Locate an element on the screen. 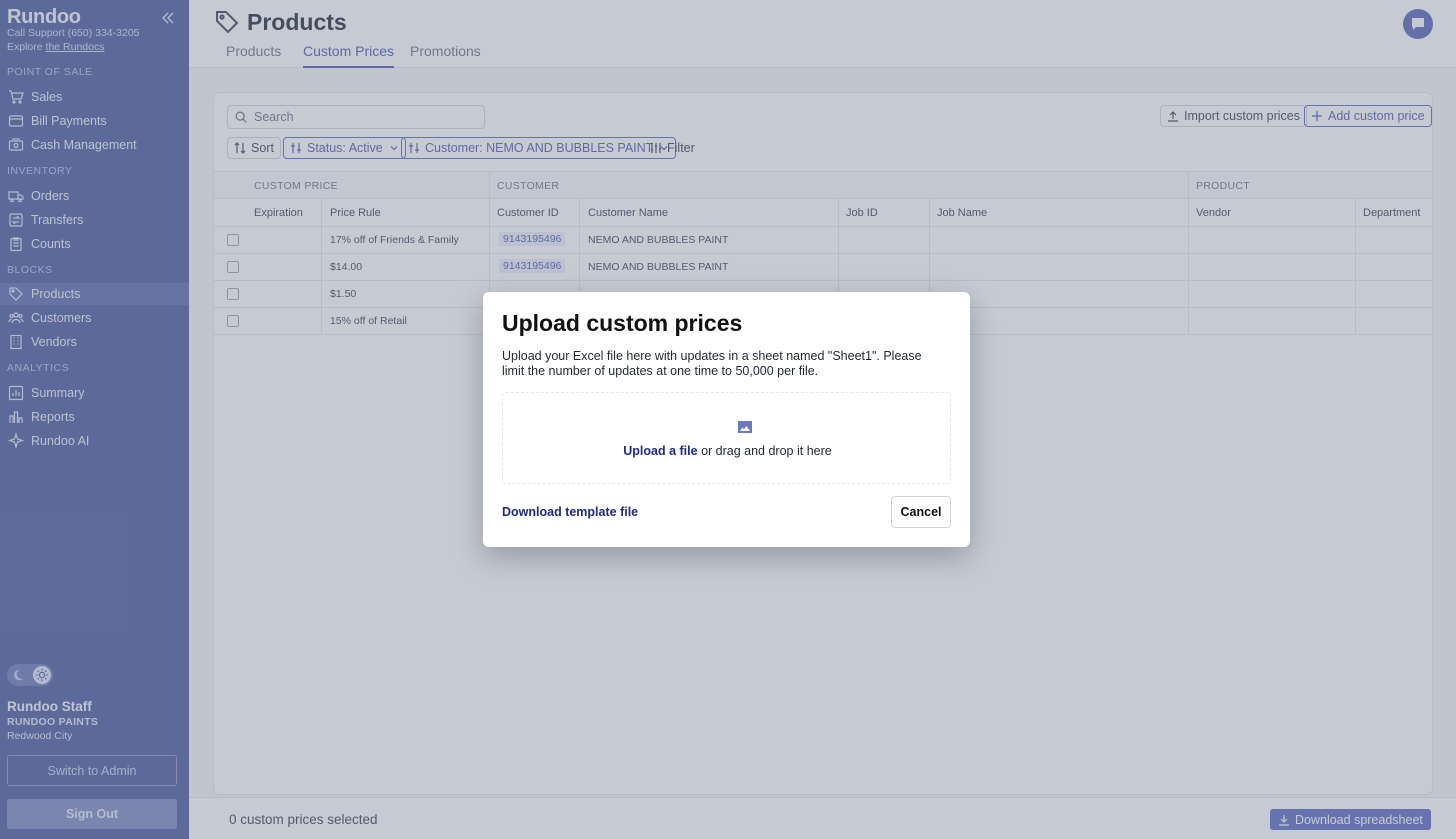 This screenshot has height=839, width=1456. file-dropzone: Upload a file or drag and drop it here is located at coordinates (726, 438).